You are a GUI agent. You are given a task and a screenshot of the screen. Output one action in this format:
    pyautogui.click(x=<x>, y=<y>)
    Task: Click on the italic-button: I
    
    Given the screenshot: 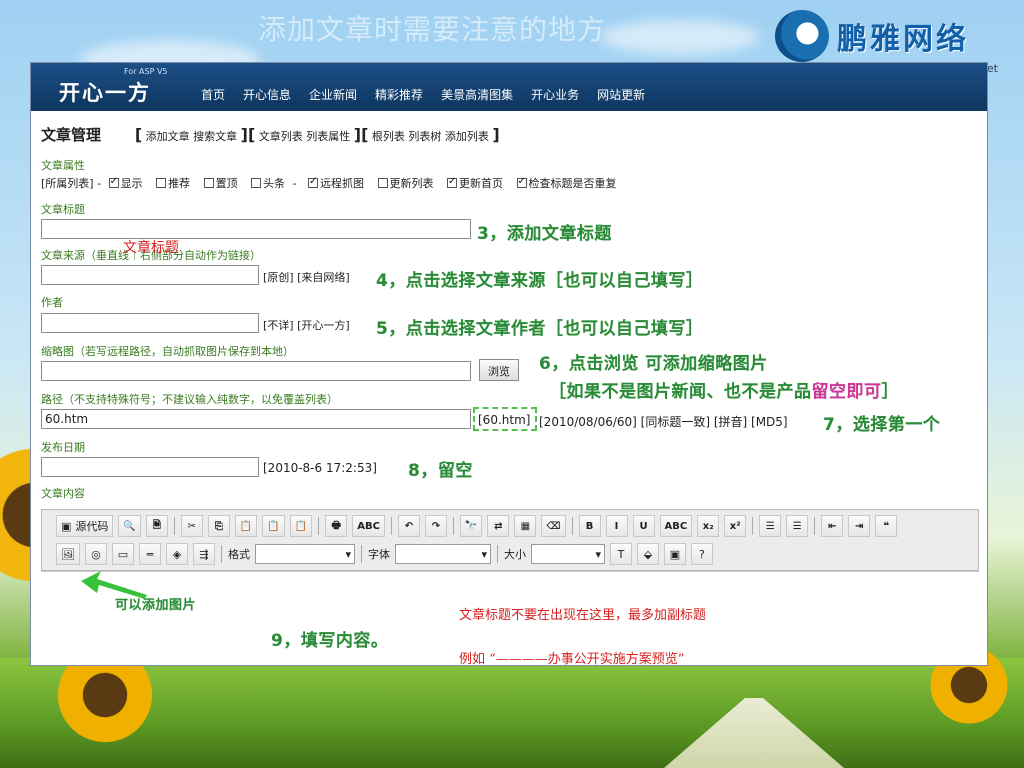 What is the action you would take?
    pyautogui.click(x=616, y=526)
    